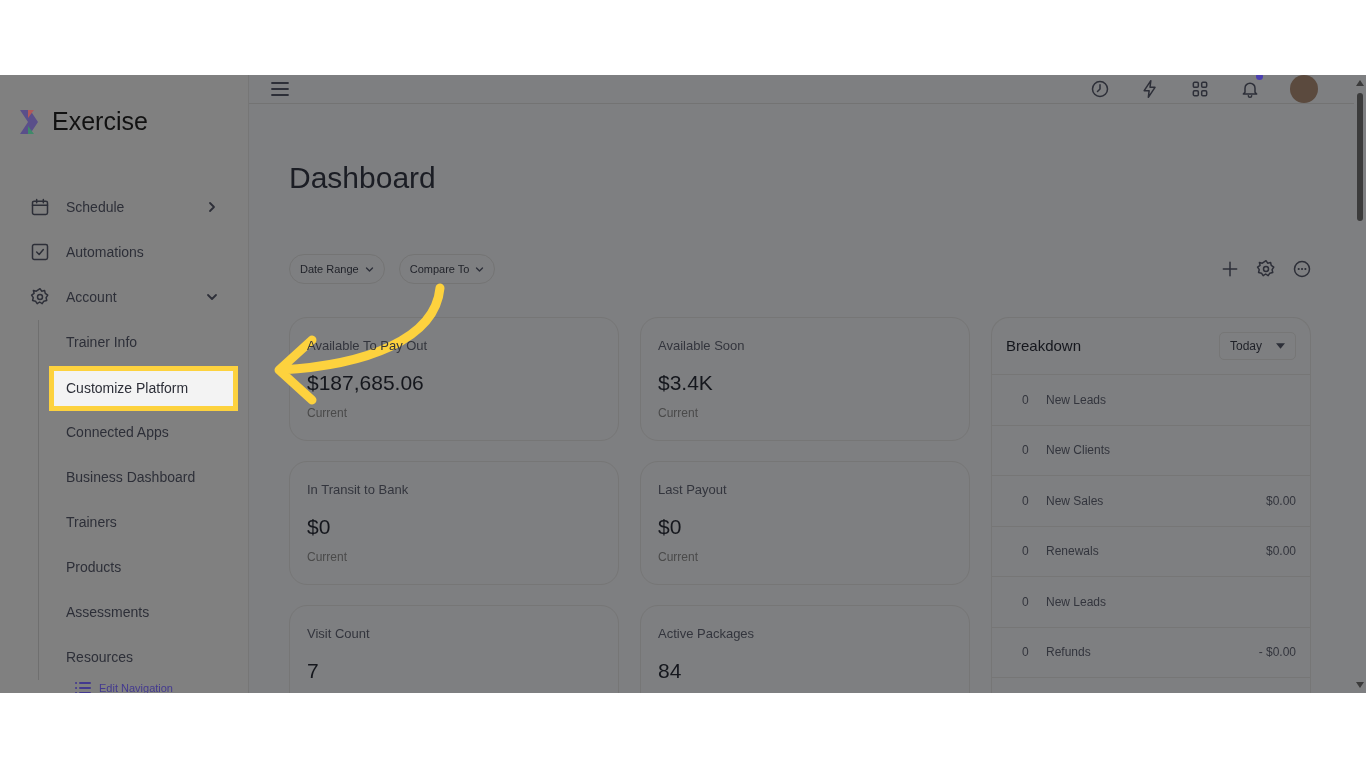  Describe the element at coordinates (1360, 685) in the screenshot. I see `scroll-down-icon` at that location.